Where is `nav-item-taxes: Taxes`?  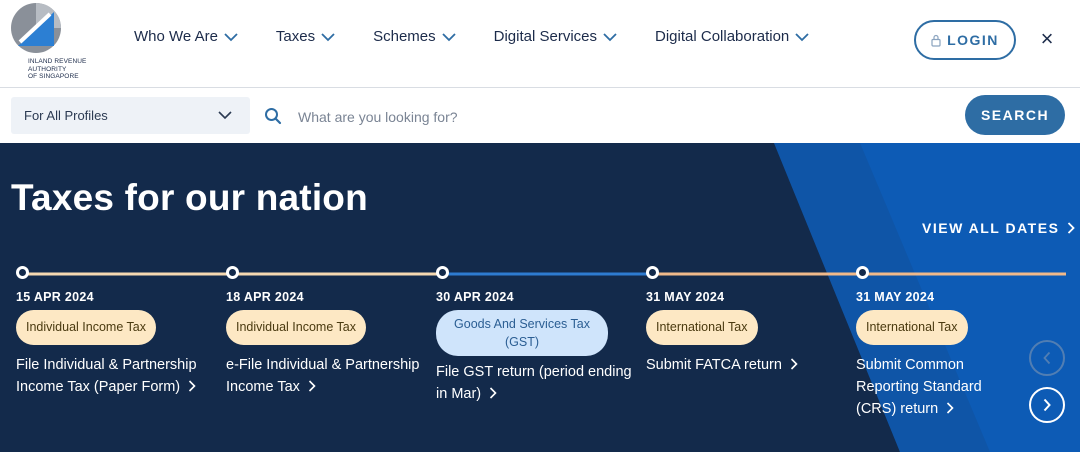
nav-item-taxes: Taxes is located at coordinates (305, 36).